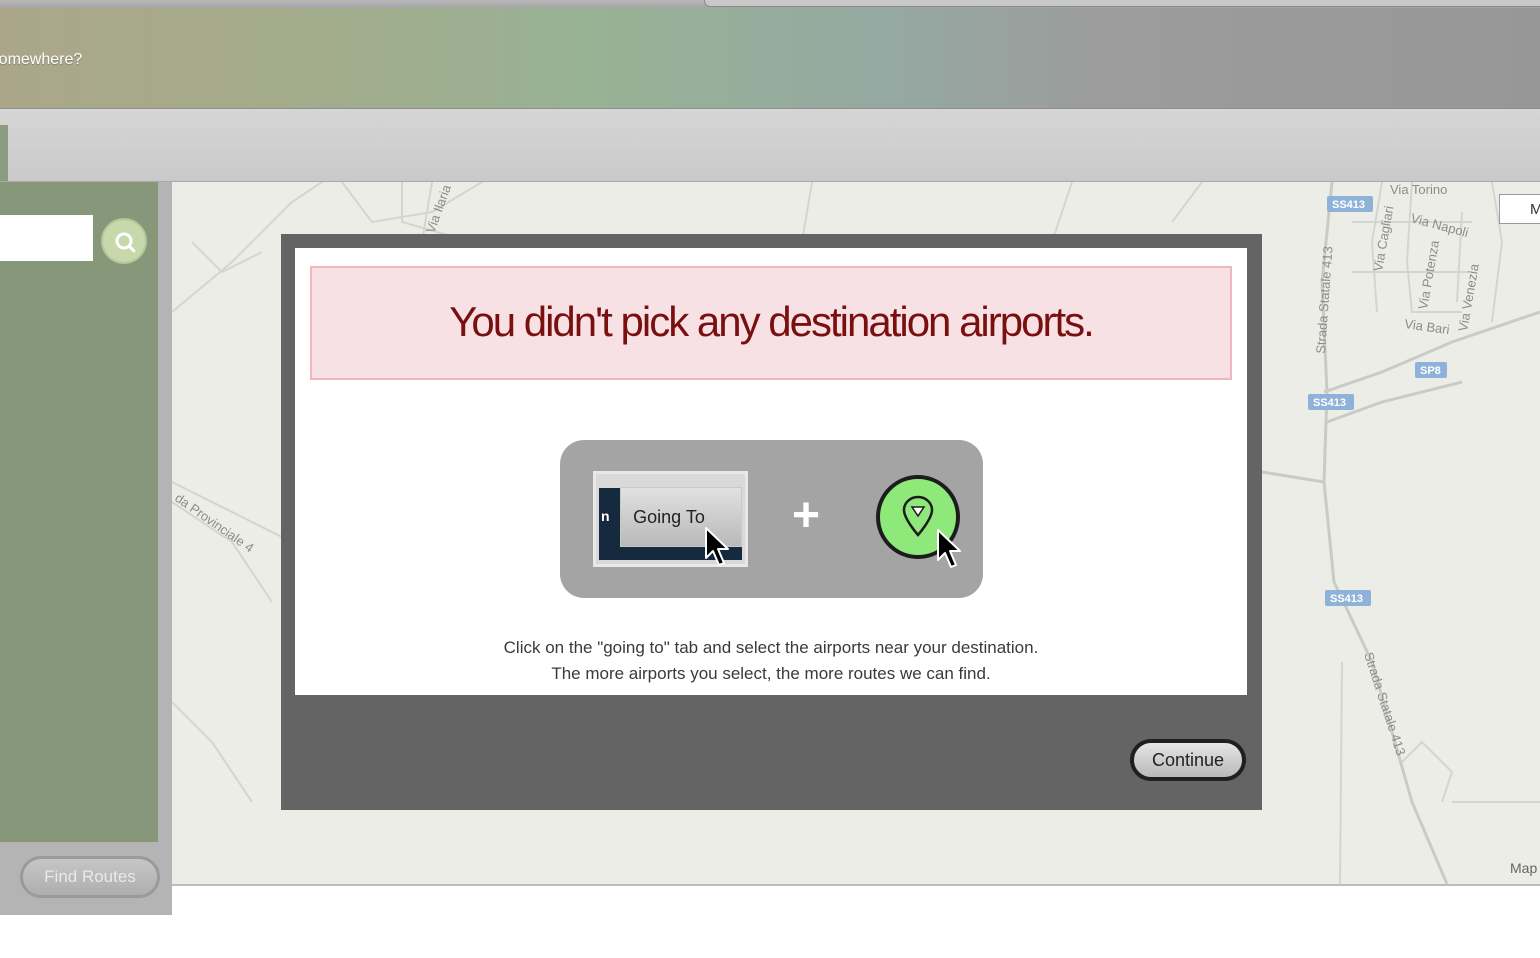 This screenshot has width=1540, height=958. I want to click on instruction-illustration: n Going To +, so click(771, 519).